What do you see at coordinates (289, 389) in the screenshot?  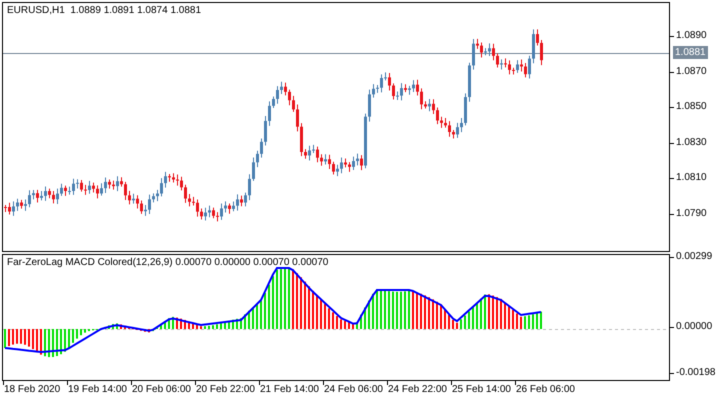 I see `time-label: 21 Feb 14:00` at bounding box center [289, 389].